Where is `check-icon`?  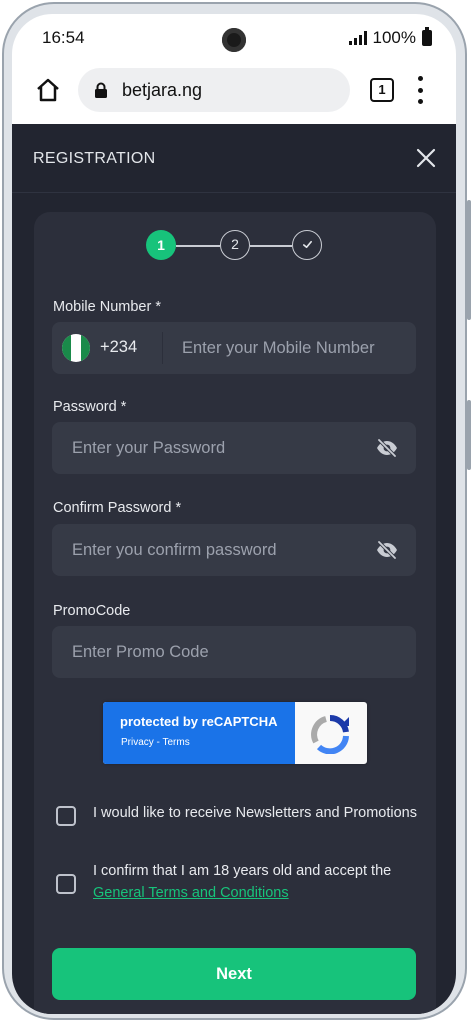 check-icon is located at coordinates (307, 244).